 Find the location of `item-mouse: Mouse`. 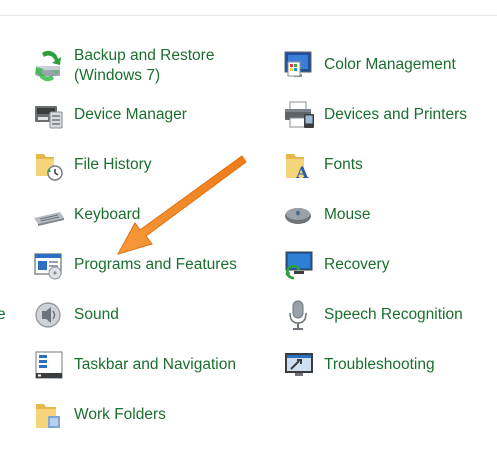

item-mouse: Mouse is located at coordinates (326, 215).